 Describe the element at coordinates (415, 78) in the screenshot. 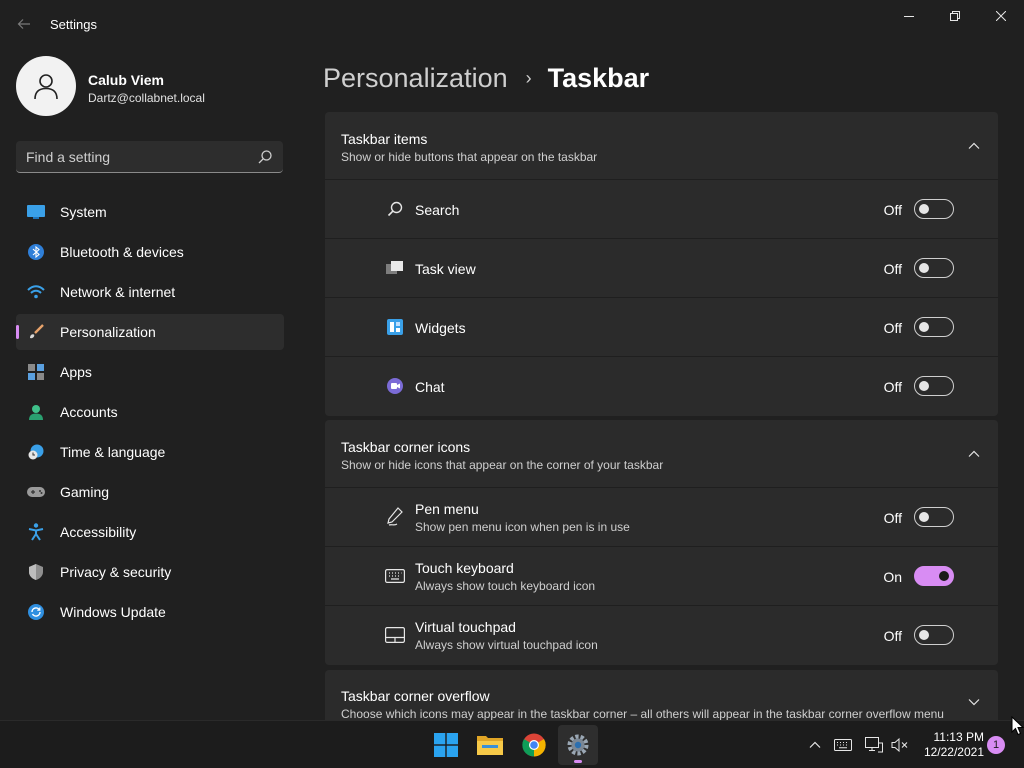

I see `breadcrumb-parent: Personalization` at that location.